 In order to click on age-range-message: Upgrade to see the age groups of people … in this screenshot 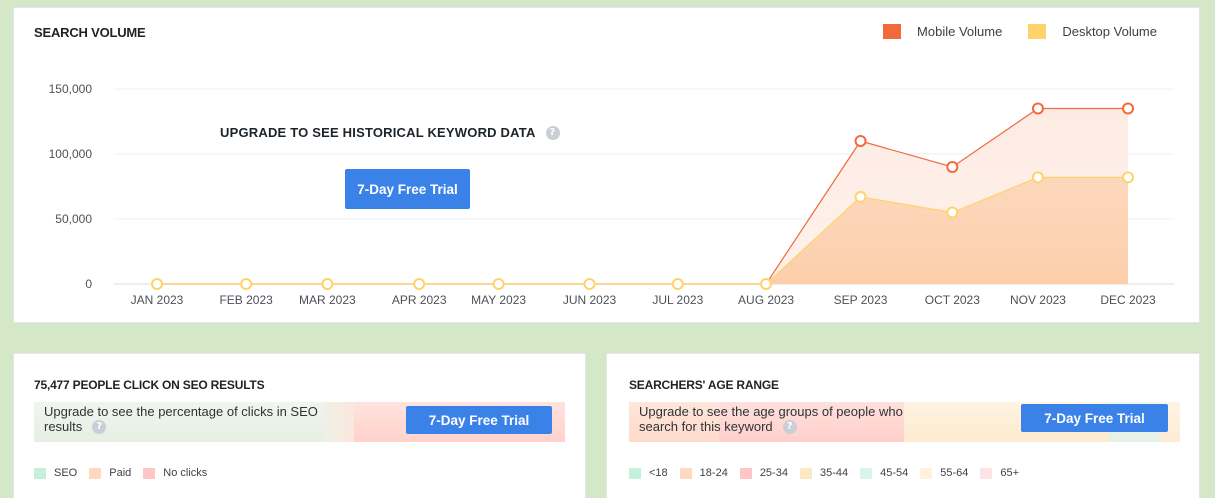, I will do `click(771, 419)`.